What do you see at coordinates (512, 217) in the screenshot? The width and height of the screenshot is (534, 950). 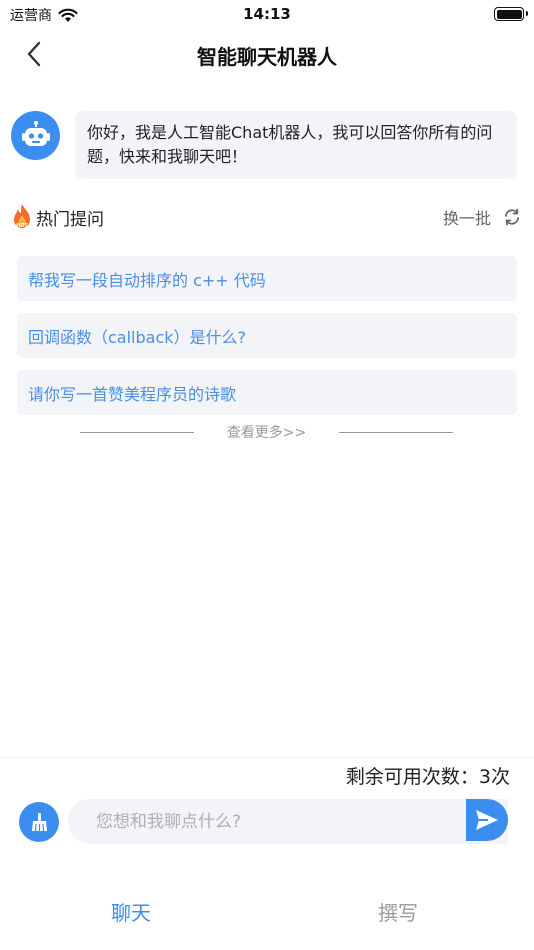 I see `refresh-icon` at bounding box center [512, 217].